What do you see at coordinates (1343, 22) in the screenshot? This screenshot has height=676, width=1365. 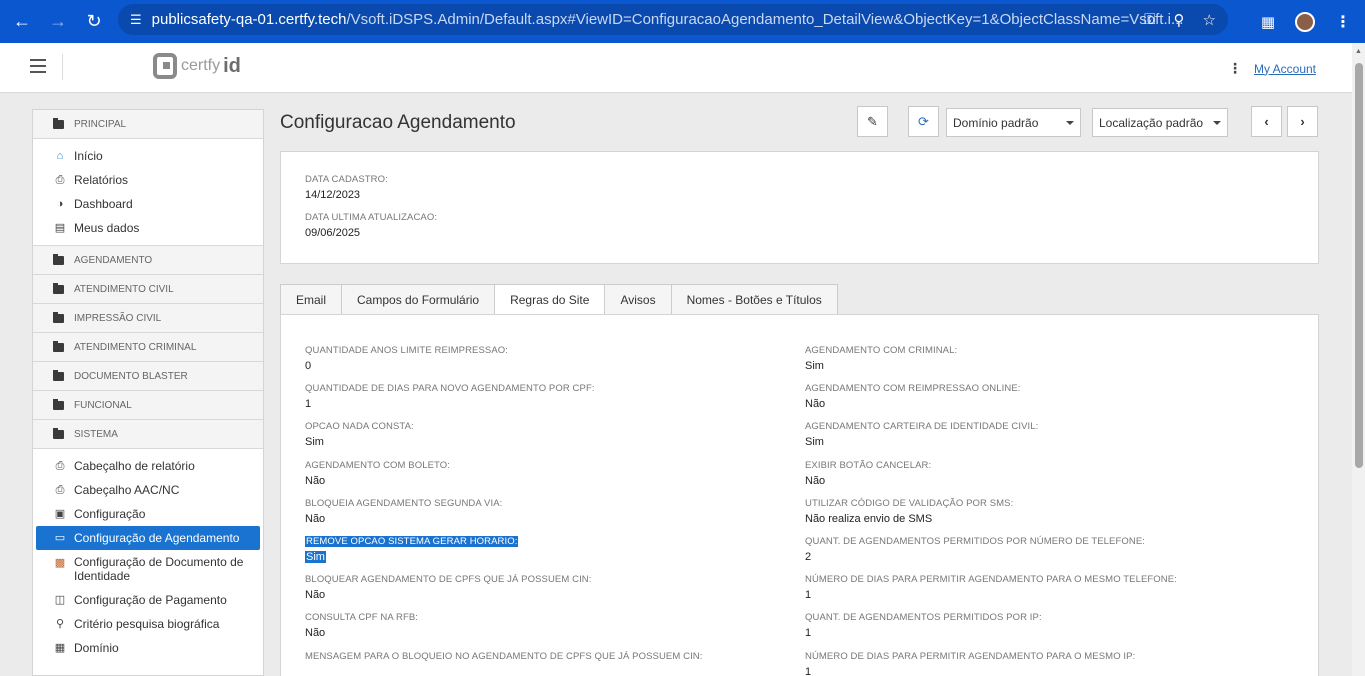 I see `browser-menu-icon: ⋮` at bounding box center [1343, 22].